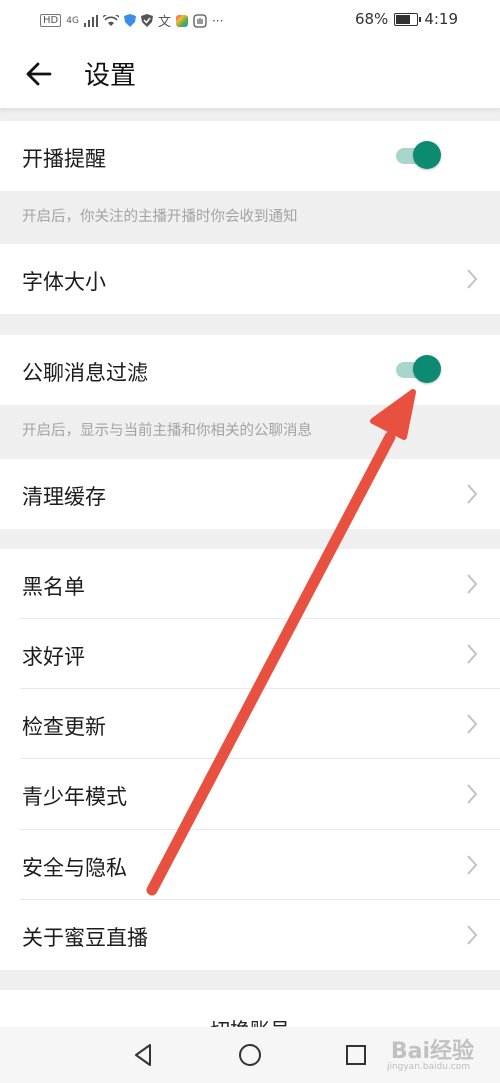 This screenshot has width=500, height=1083. I want to click on status-bar: HD 4G 文 ··· 68% 4:19, so click(250, 19).